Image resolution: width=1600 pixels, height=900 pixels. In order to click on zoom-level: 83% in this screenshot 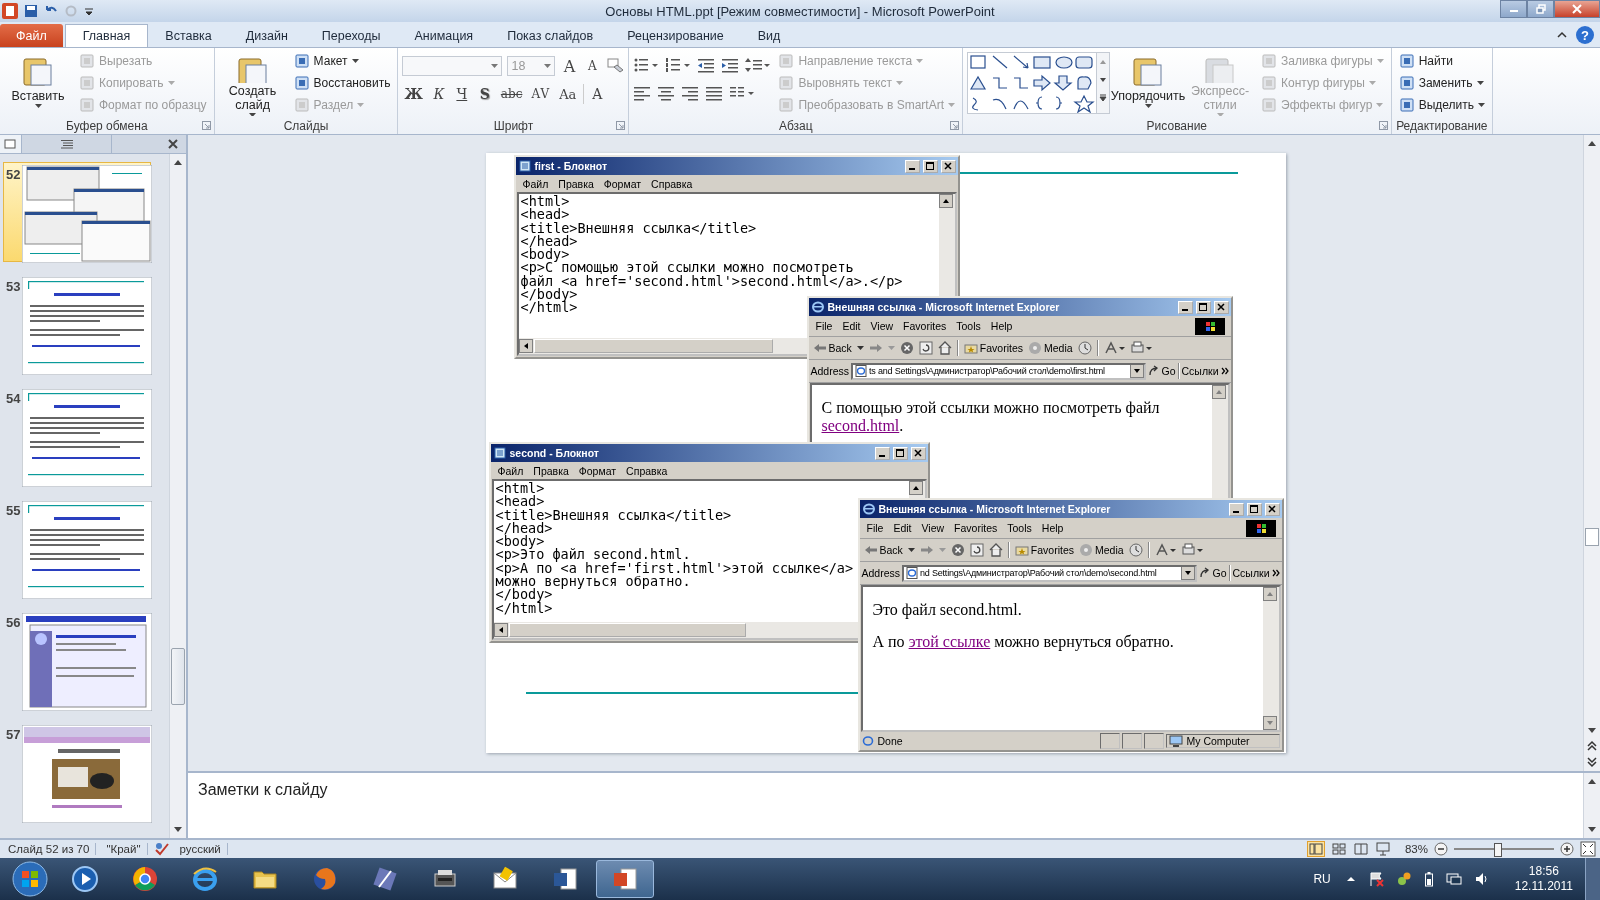, I will do `click(1416, 849)`.